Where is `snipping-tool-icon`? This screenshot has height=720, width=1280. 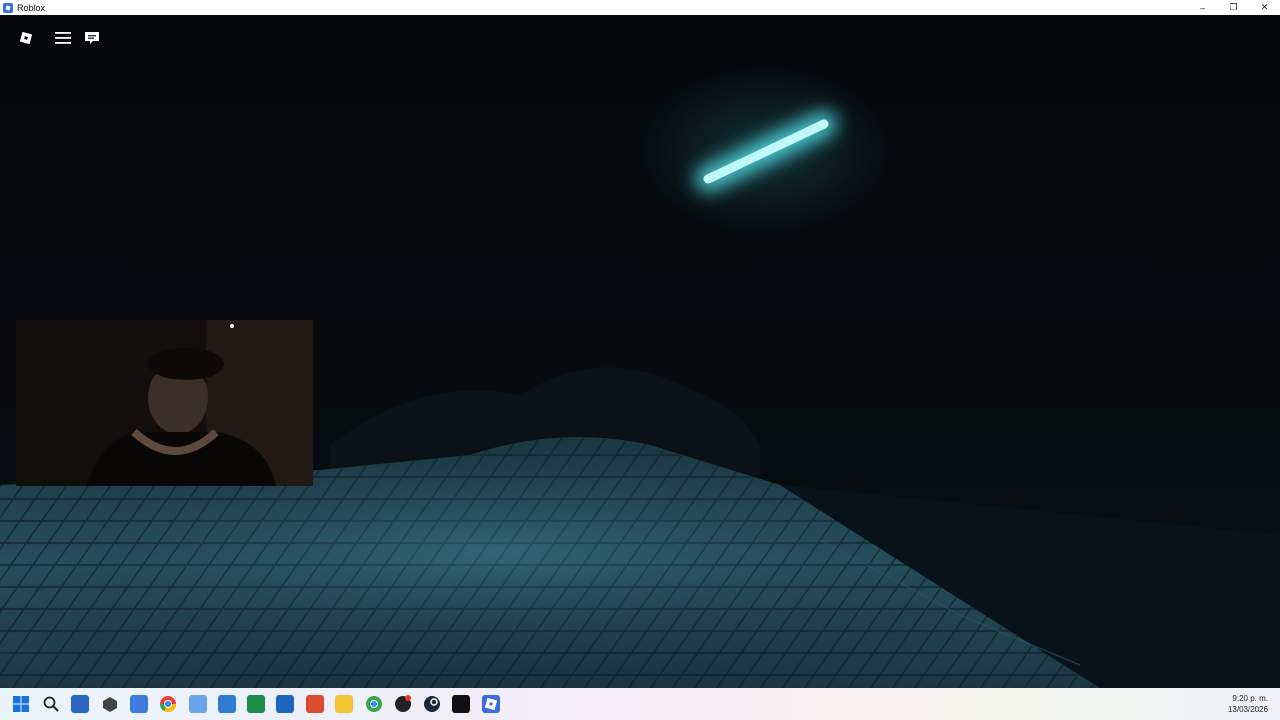
snipping-tool-icon is located at coordinates (198, 704).